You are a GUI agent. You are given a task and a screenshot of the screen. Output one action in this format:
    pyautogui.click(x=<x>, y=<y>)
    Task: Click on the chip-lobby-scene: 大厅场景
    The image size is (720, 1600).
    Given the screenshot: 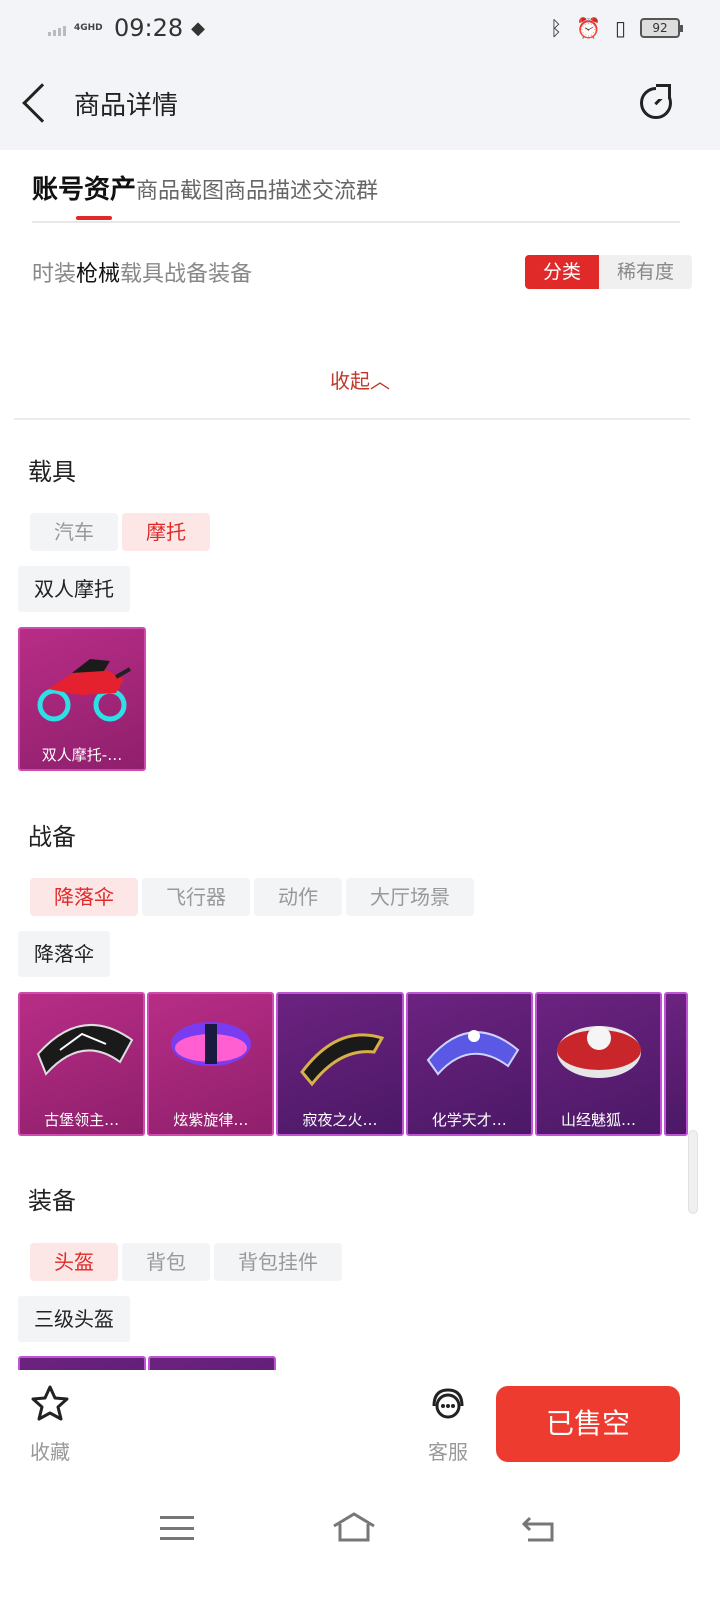 What is the action you would take?
    pyautogui.click(x=410, y=897)
    